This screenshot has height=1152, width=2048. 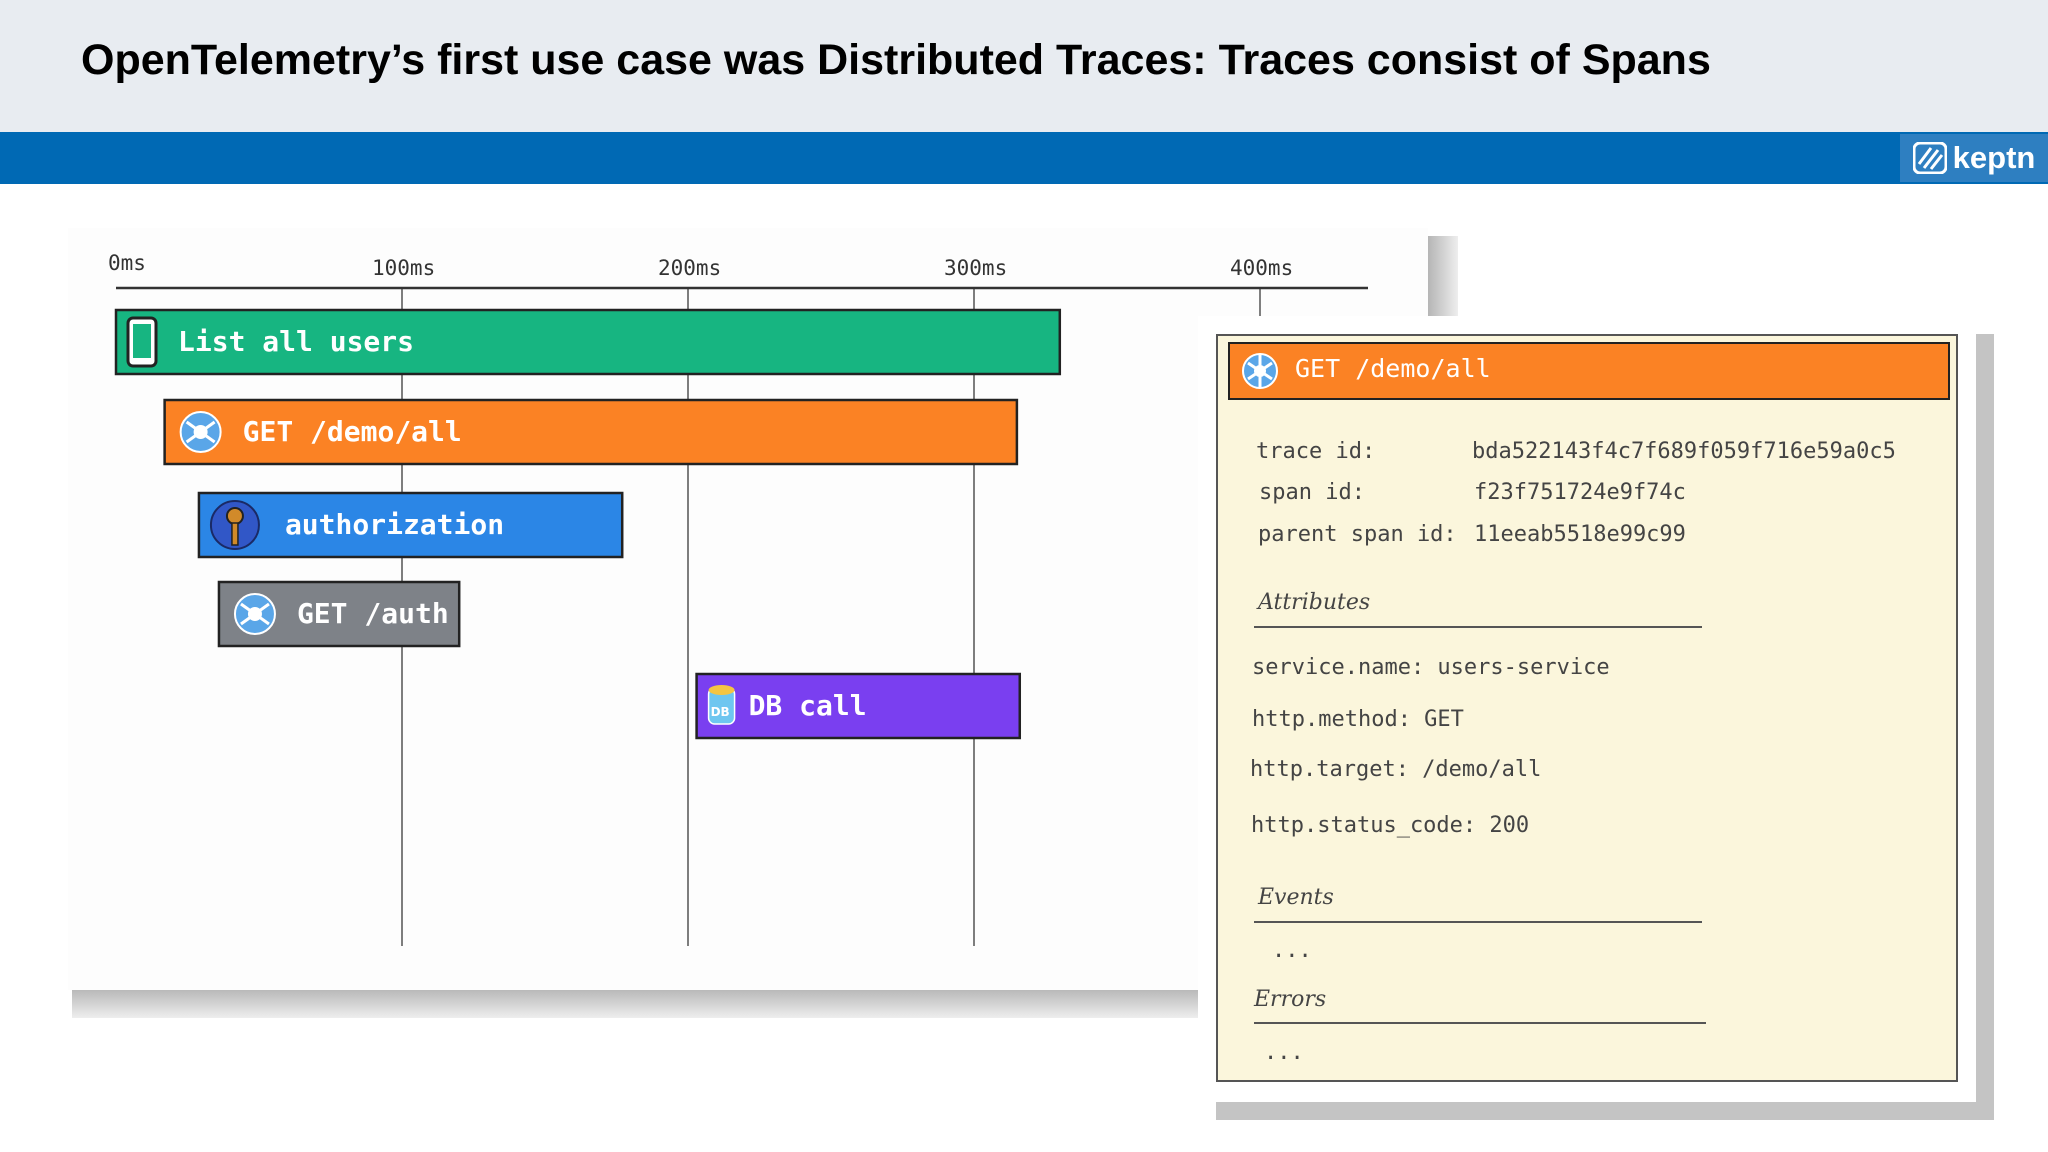 I want to click on attribute-http-target: http.target: /demo/all, so click(x=1396, y=769).